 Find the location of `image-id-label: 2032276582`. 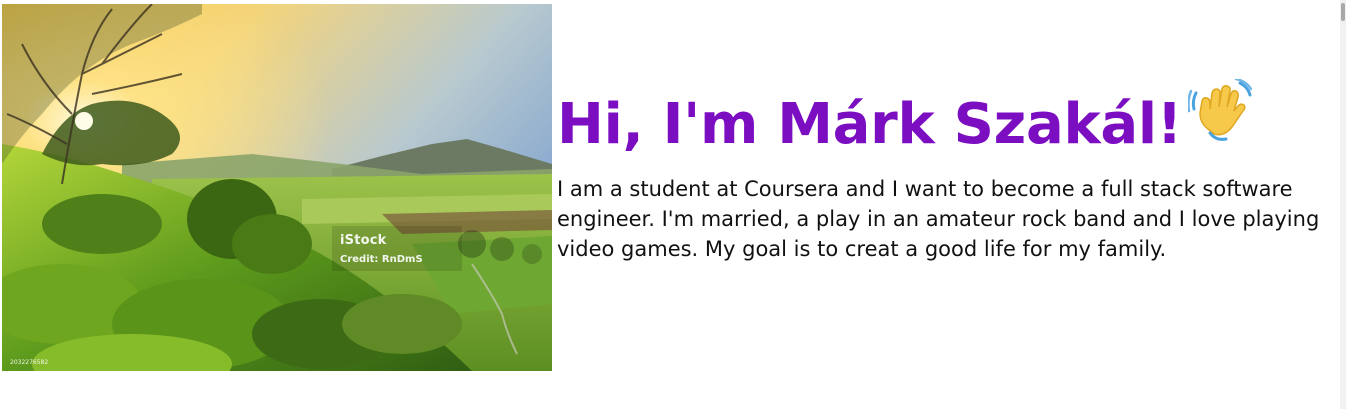

image-id-label: 2032276582 is located at coordinates (29, 362).